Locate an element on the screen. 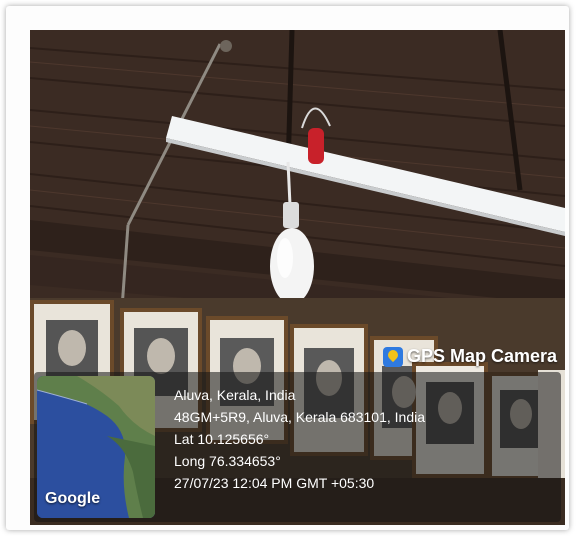 Image resolution: width=577 pixels, height=536 pixels. location-title: Aluva, Kerala, India is located at coordinates (235, 395).